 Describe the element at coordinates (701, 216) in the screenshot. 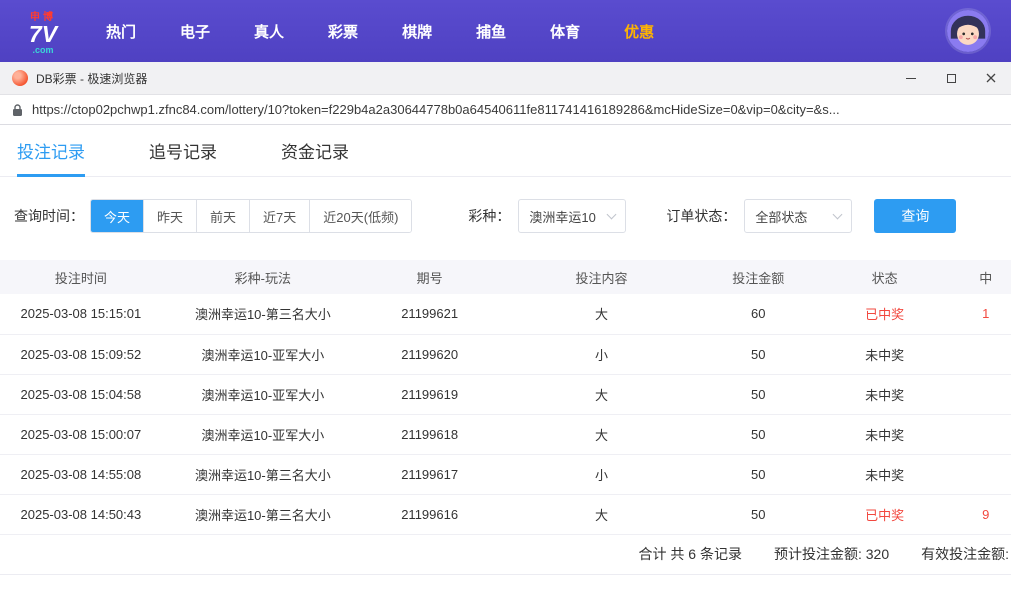

I see `status-filter-label: 订单状态：` at that location.